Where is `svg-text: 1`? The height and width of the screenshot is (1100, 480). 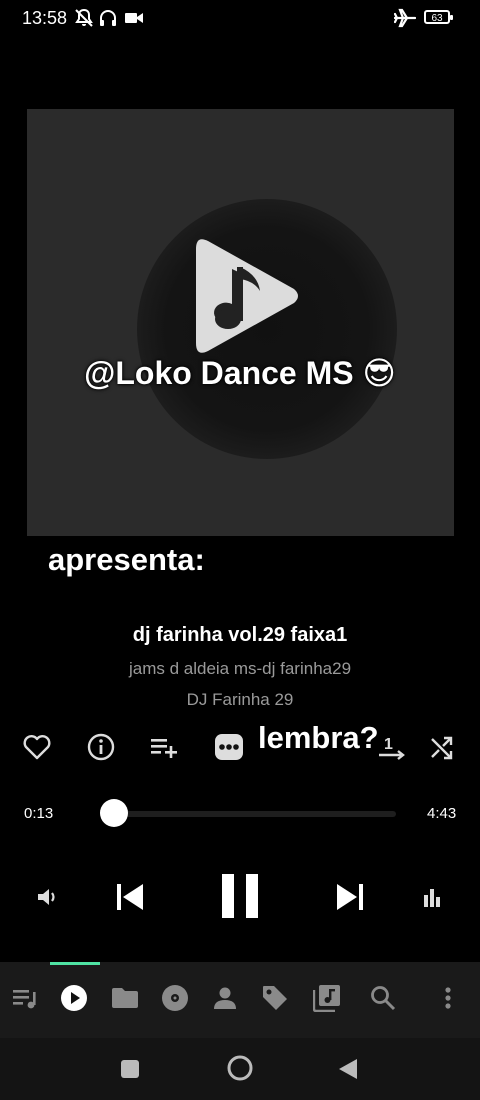 svg-text: 1 is located at coordinates (388, 744).